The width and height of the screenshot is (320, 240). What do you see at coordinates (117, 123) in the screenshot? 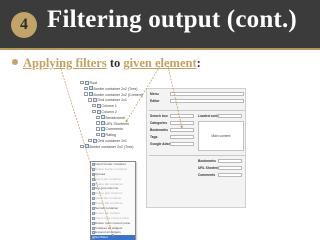
I see `tree-item-label: URL Shortener` at bounding box center [117, 123].